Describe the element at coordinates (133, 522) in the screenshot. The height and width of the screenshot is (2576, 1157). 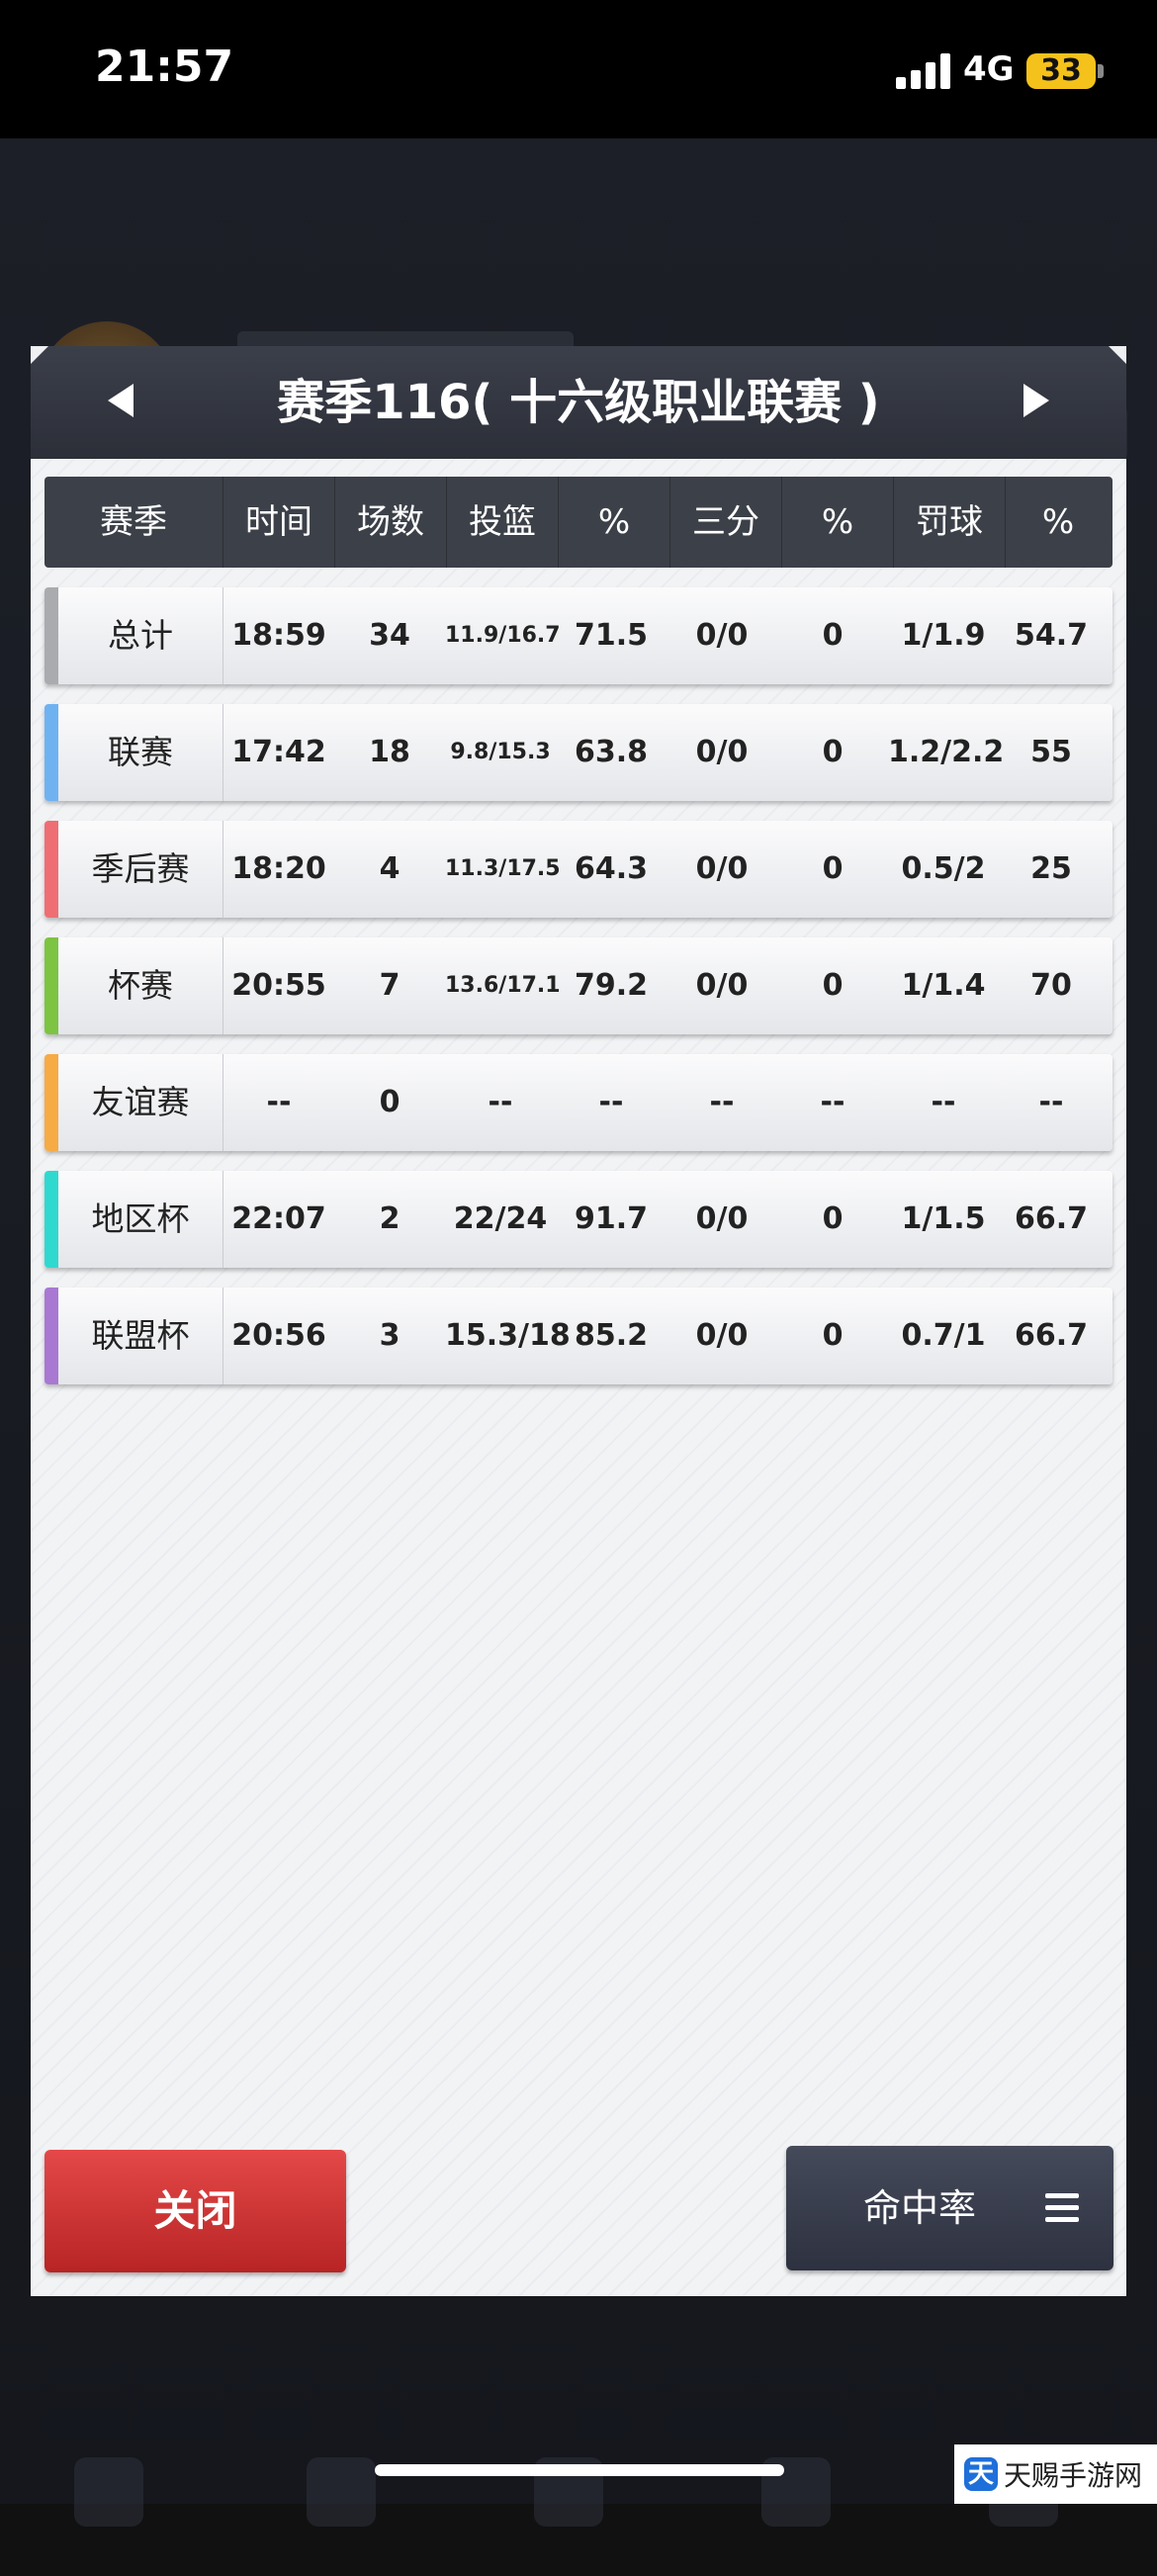
I see `column-header: 赛季` at that location.